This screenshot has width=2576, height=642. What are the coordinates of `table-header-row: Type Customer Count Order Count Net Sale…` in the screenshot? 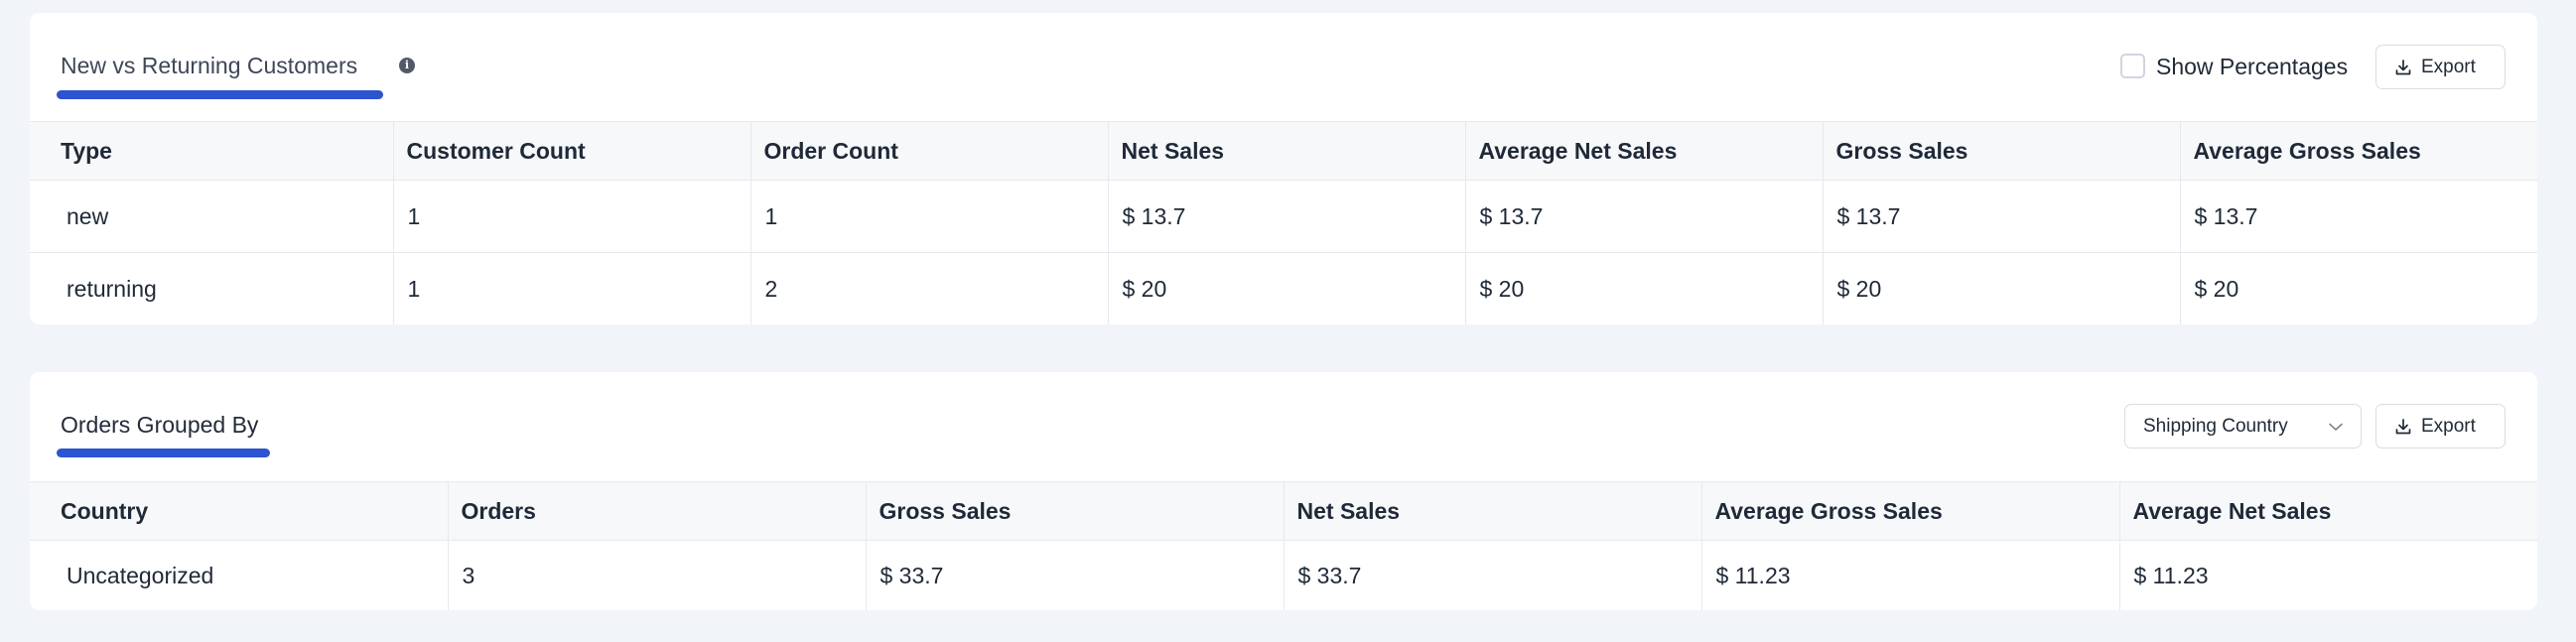 It's located at (1283, 151).